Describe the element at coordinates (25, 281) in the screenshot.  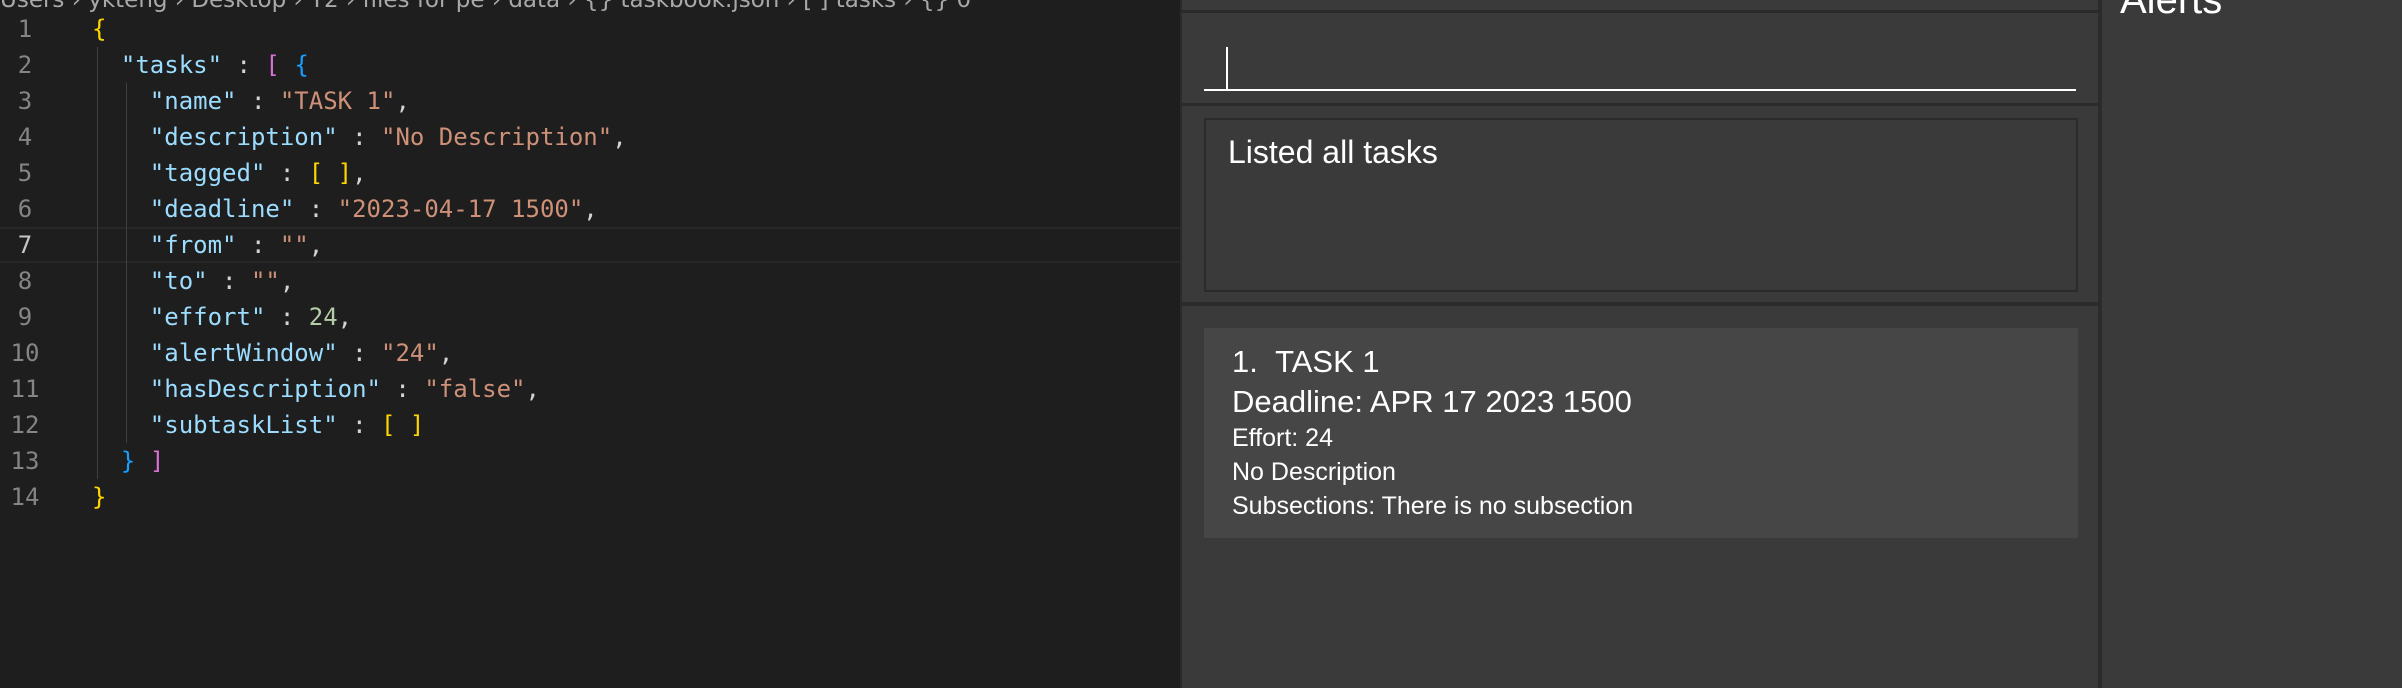
I see `line-number: 8` at that location.